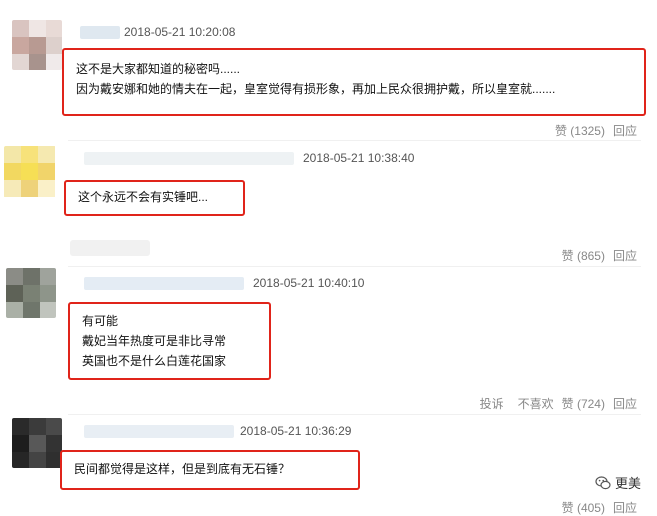 Image resolution: width=657 pixels, height=516 pixels. What do you see at coordinates (536, 404) in the screenshot?
I see `dislike-button: 不喜欢` at bounding box center [536, 404].